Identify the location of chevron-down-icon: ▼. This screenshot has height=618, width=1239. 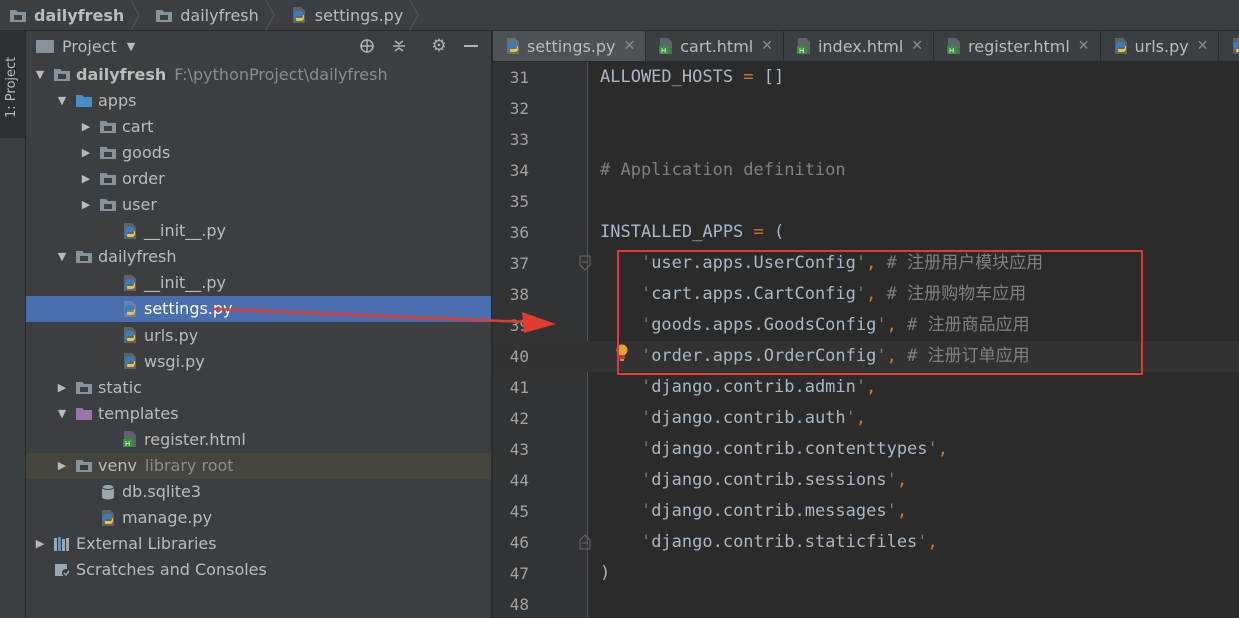
(131, 46).